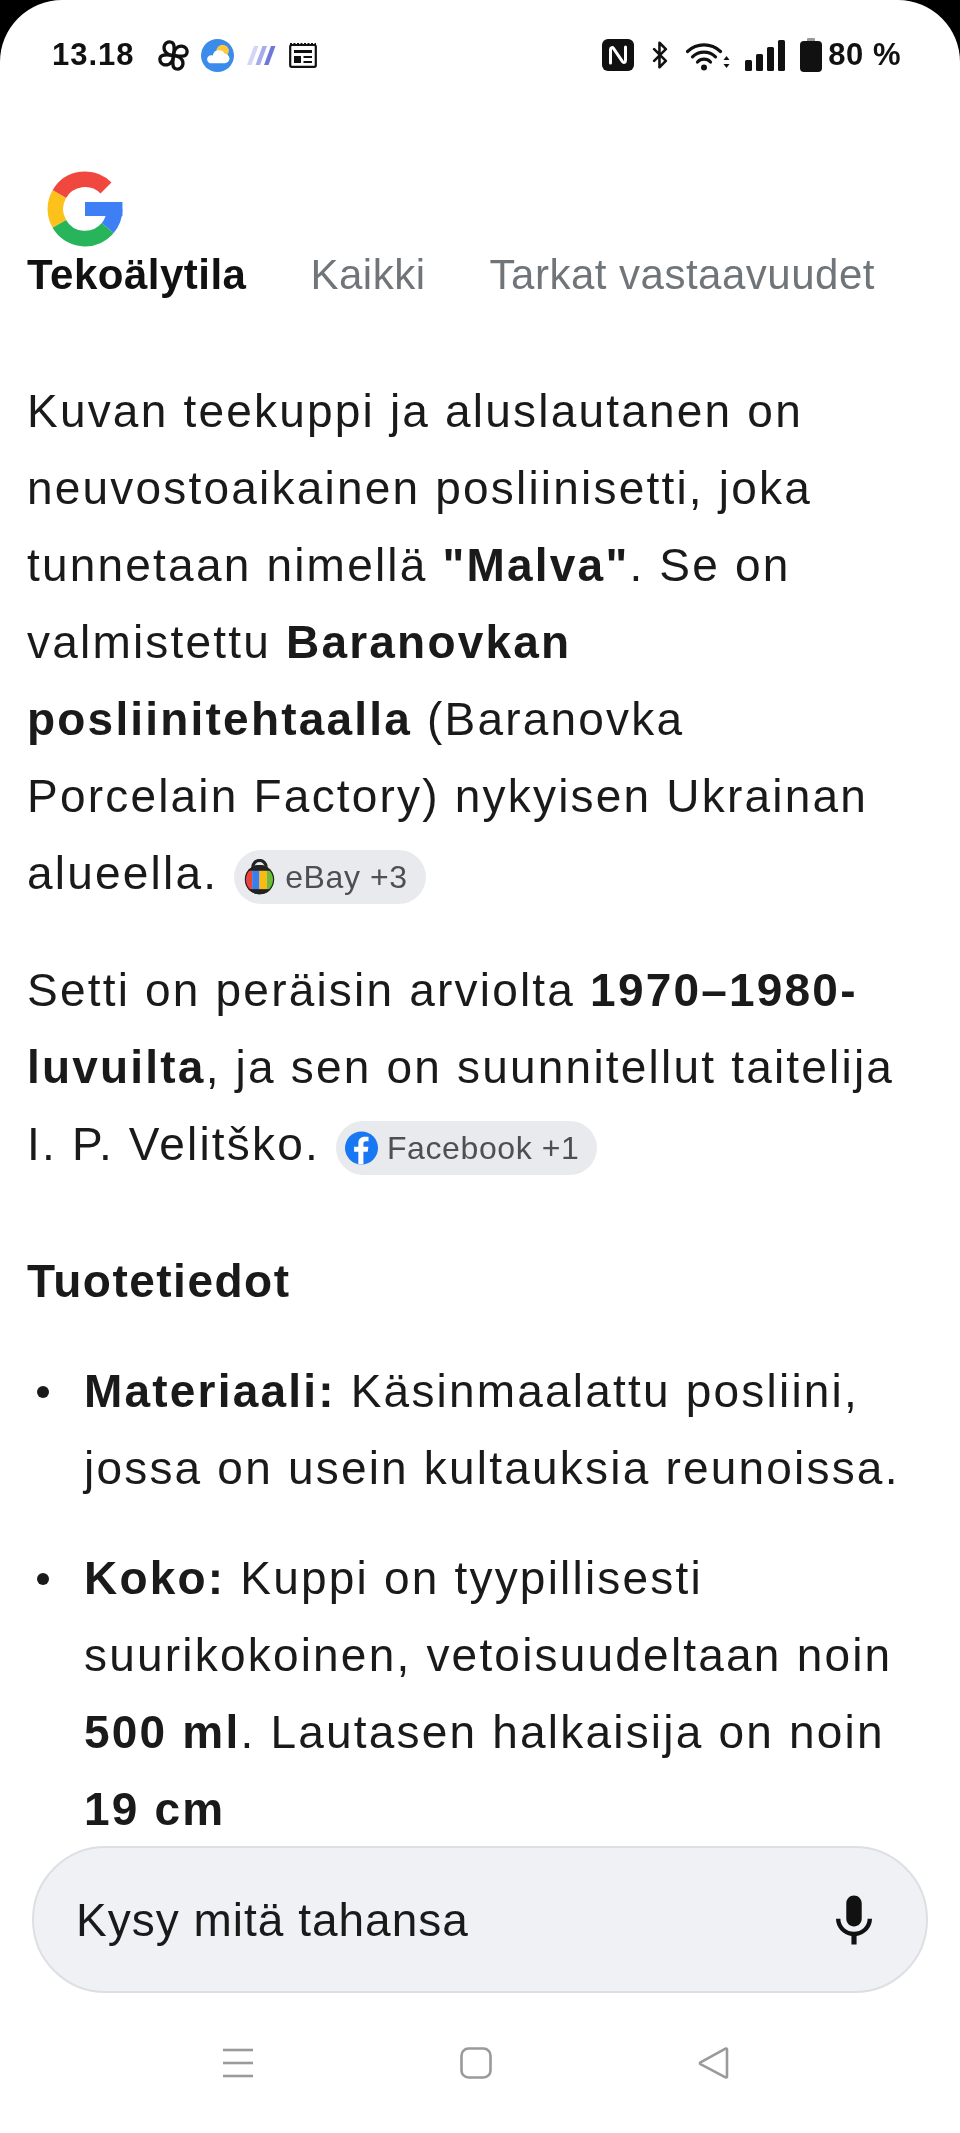 The image size is (960, 2133). What do you see at coordinates (765, 55) in the screenshot?
I see `signal-icon` at bounding box center [765, 55].